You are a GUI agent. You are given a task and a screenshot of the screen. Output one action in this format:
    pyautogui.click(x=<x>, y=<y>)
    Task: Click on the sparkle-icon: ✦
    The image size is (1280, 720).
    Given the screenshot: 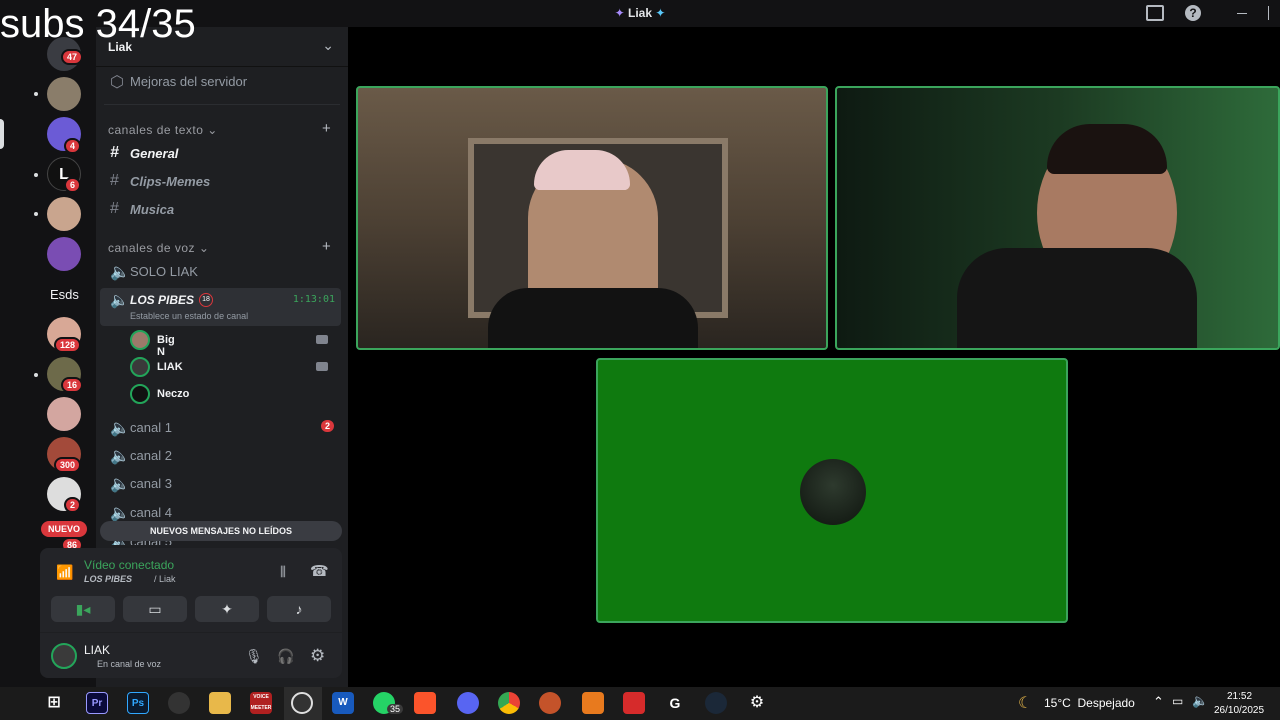 What is the action you would take?
    pyautogui.click(x=660, y=13)
    